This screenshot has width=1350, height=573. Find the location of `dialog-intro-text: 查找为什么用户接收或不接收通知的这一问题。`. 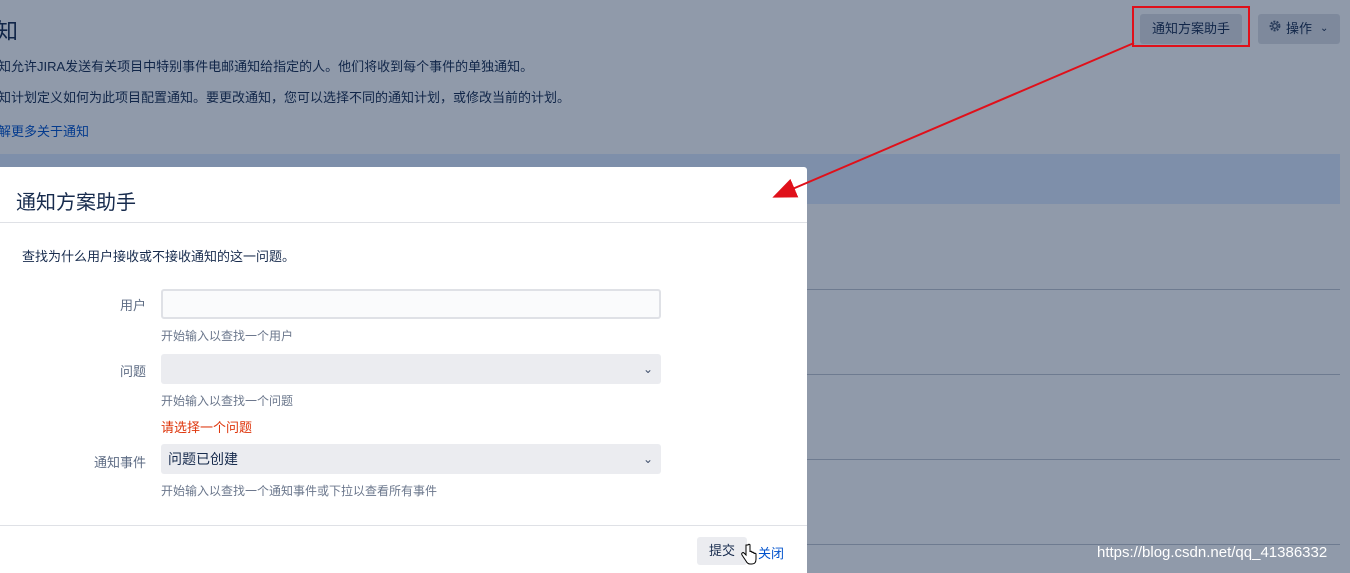

dialog-intro-text: 查找为什么用户接收或不接收通知的这一问题。 is located at coordinates (159, 256).